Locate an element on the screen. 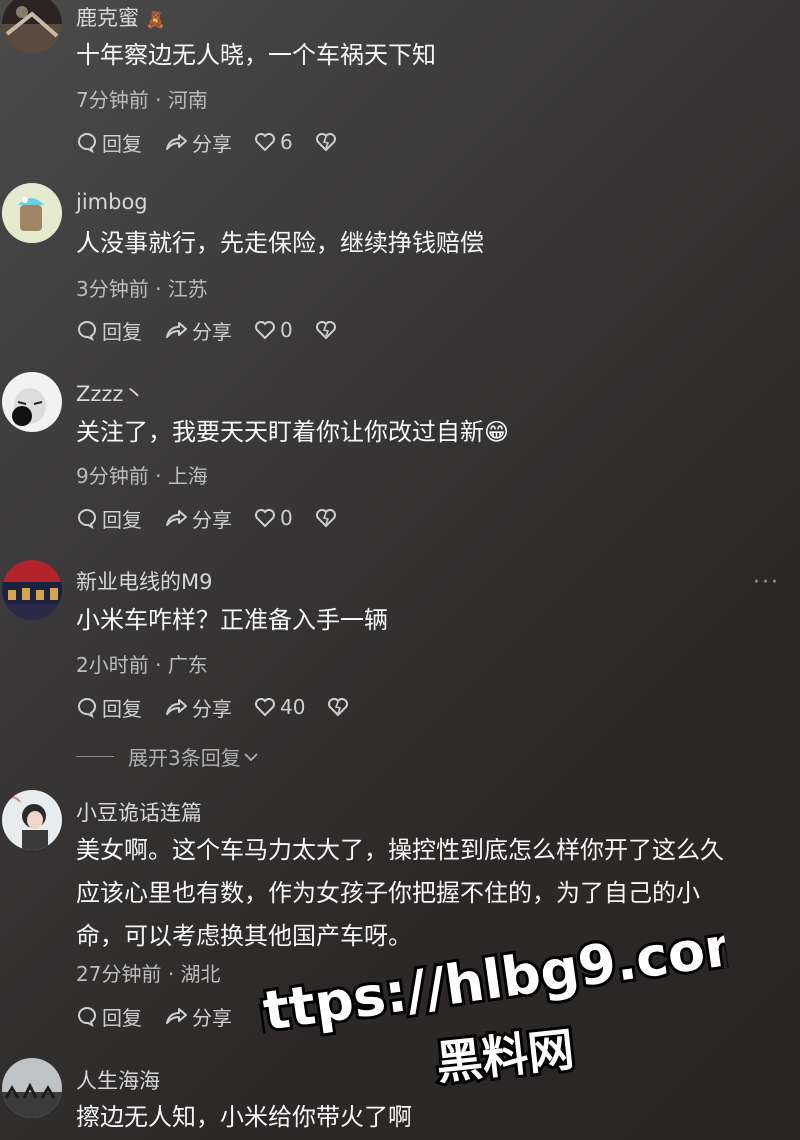 This screenshot has height=1140, width=800. svg-text: 黑料网 is located at coordinates (505, 1056).